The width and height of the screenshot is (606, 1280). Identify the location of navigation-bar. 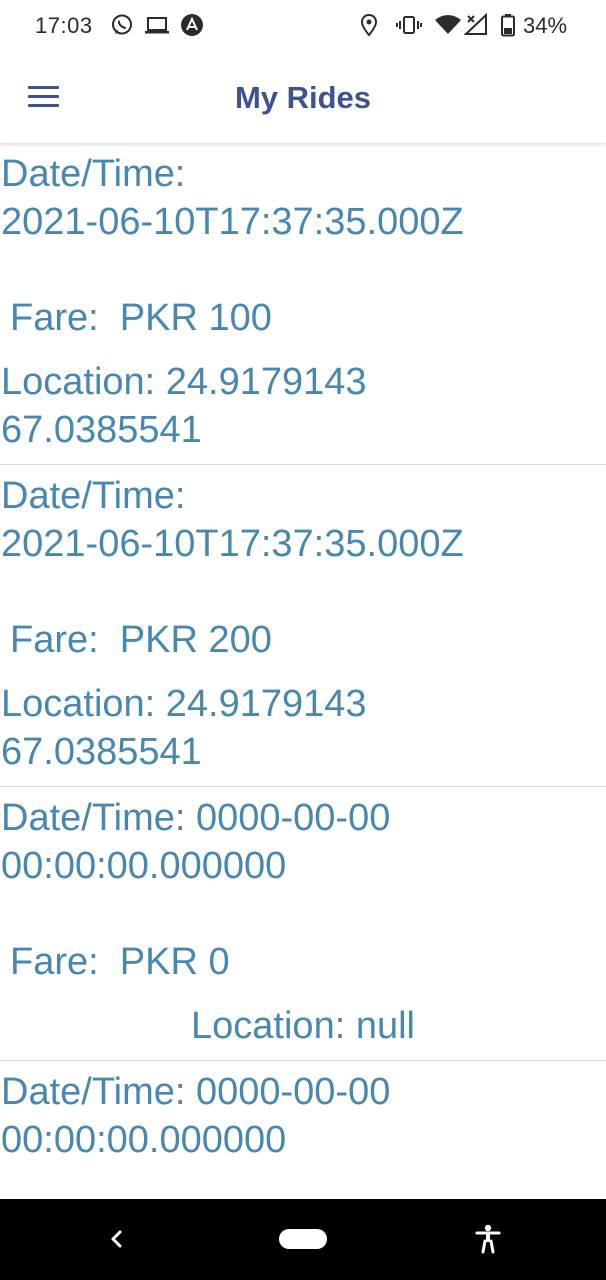
(303, 1239).